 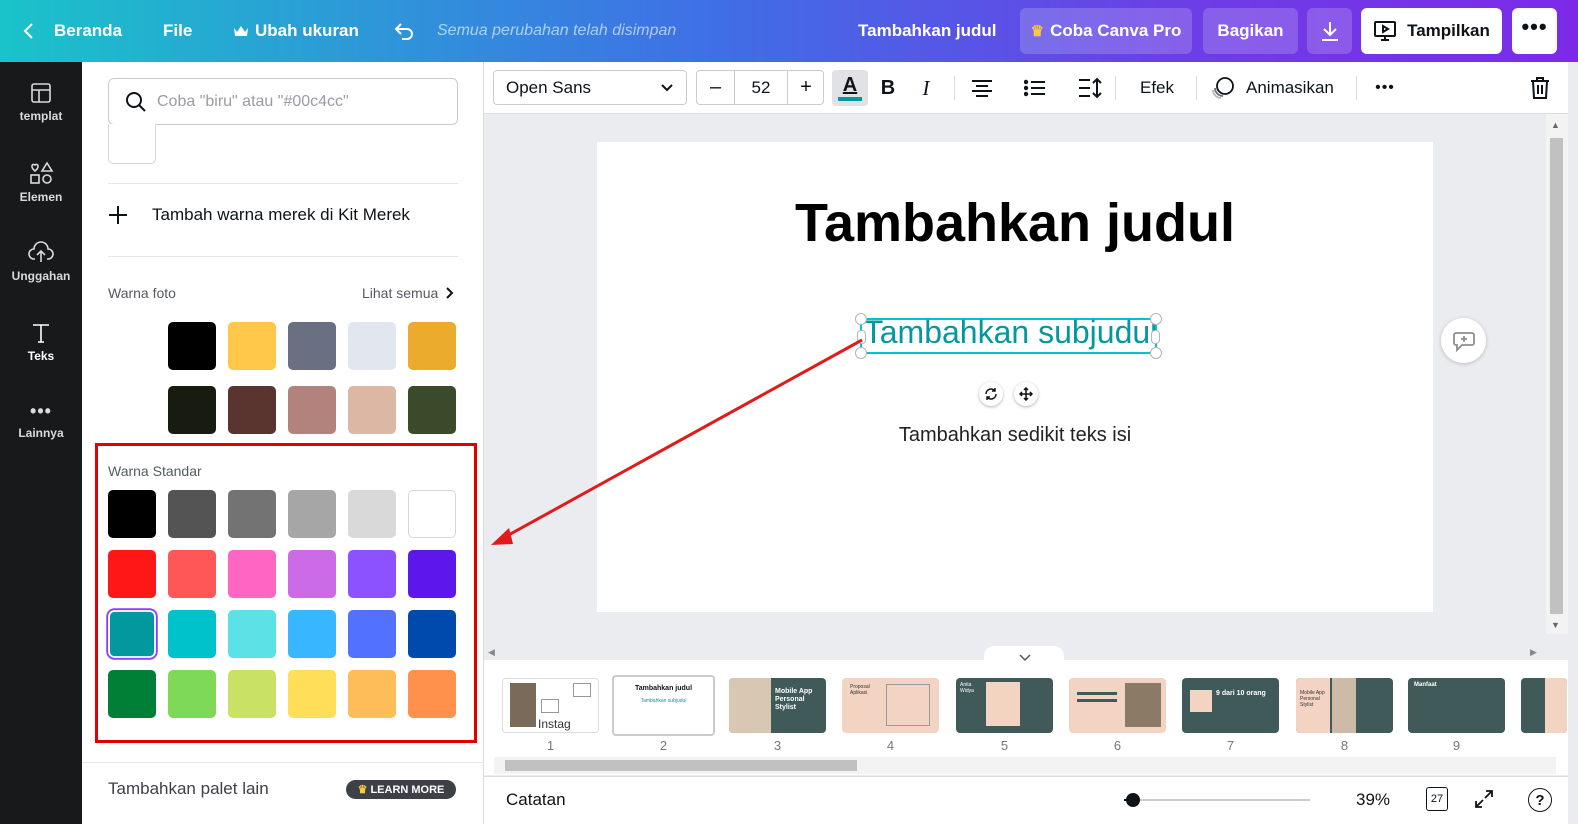 What do you see at coordinates (1385, 88) in the screenshot?
I see `more-toolbar-options-button: •••` at bounding box center [1385, 88].